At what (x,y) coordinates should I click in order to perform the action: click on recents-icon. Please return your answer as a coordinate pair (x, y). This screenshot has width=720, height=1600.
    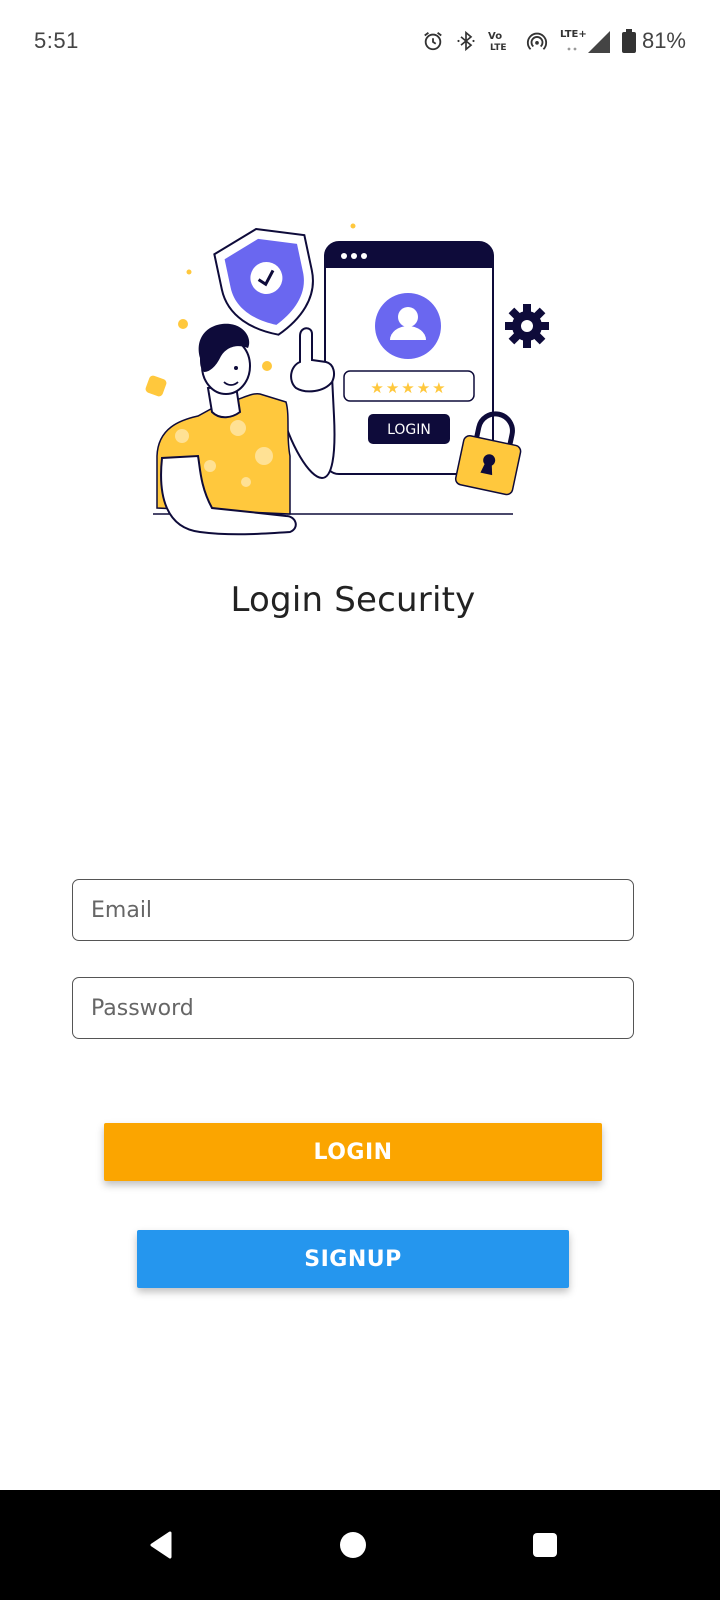
    Looking at the image, I should click on (545, 1545).